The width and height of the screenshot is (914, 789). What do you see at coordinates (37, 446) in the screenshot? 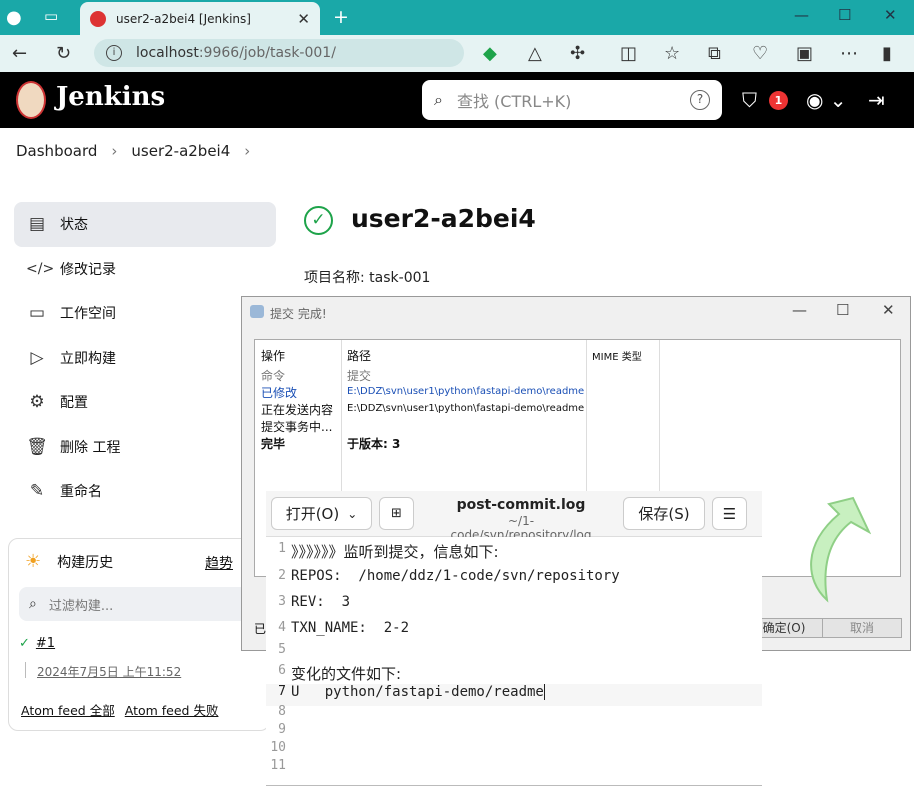
I see `trash-icon: 🗑` at bounding box center [37, 446].